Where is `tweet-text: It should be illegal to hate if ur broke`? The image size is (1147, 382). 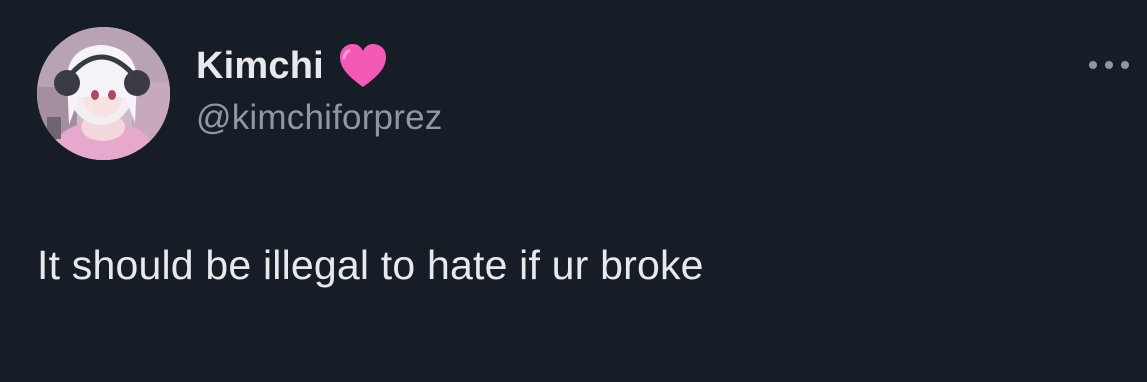
tweet-text: It should be illegal to hate if ur broke is located at coordinates (370, 265).